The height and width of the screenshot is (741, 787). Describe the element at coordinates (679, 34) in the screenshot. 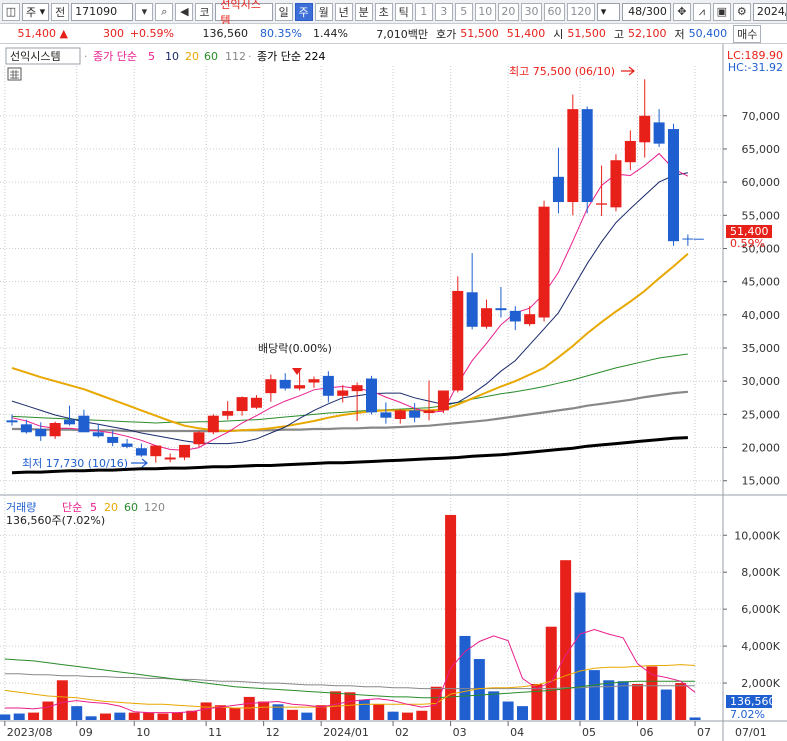

I see `low-label: 저` at that location.